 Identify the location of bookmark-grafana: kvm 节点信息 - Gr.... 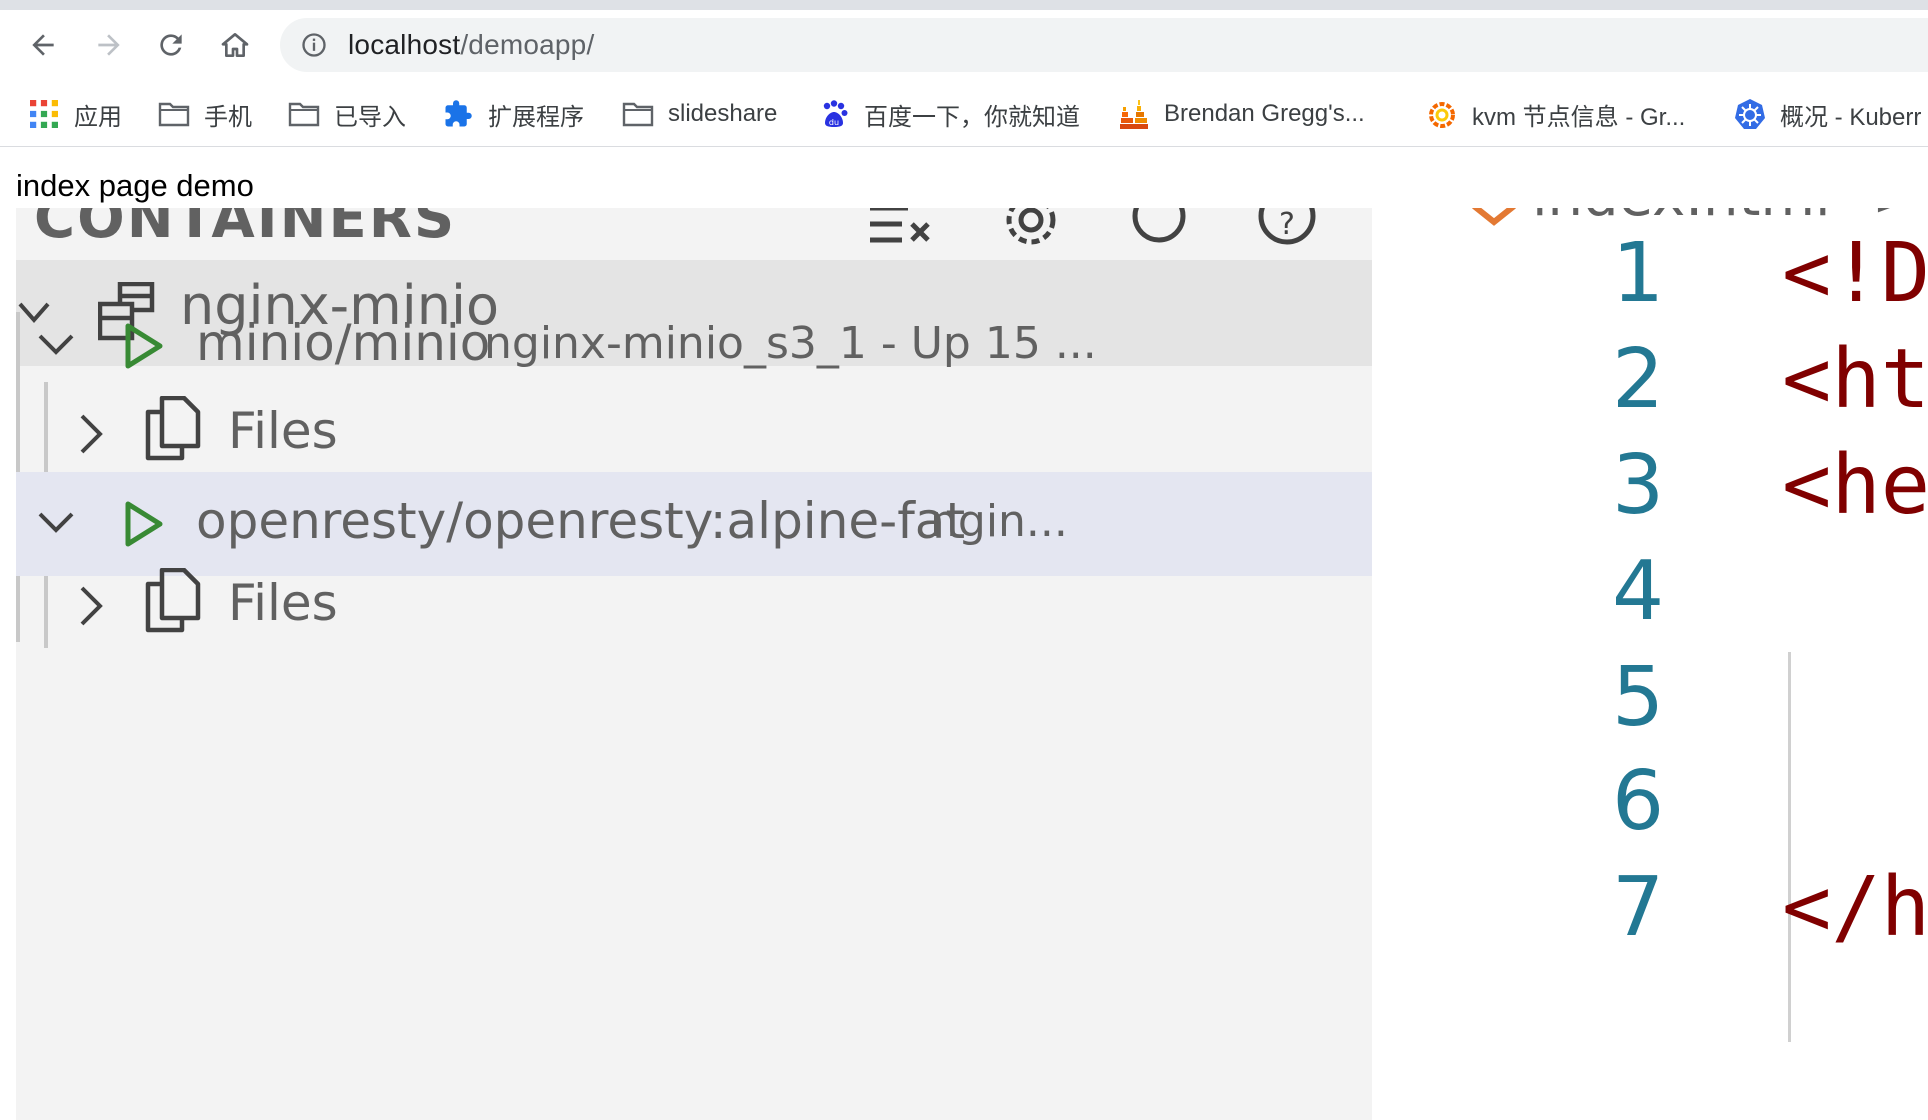
(1555, 114).